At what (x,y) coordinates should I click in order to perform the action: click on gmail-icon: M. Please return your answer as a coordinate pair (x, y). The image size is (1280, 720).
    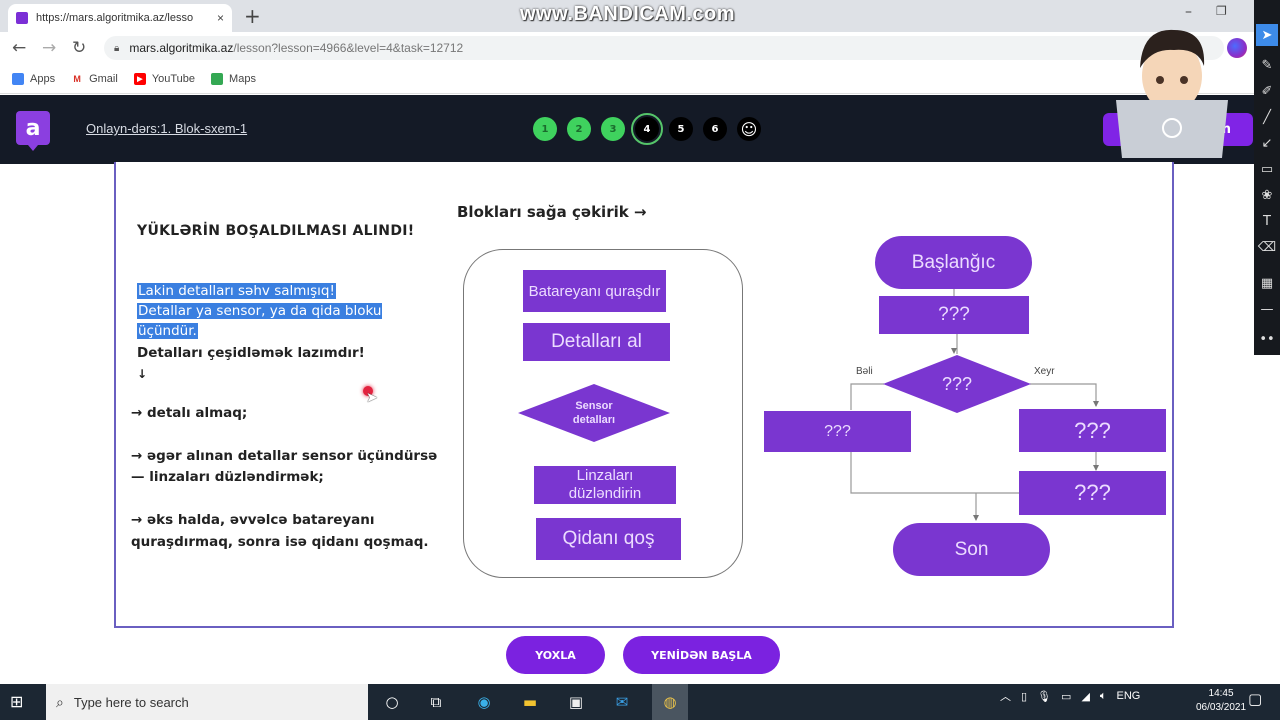
    Looking at the image, I should click on (77, 78).